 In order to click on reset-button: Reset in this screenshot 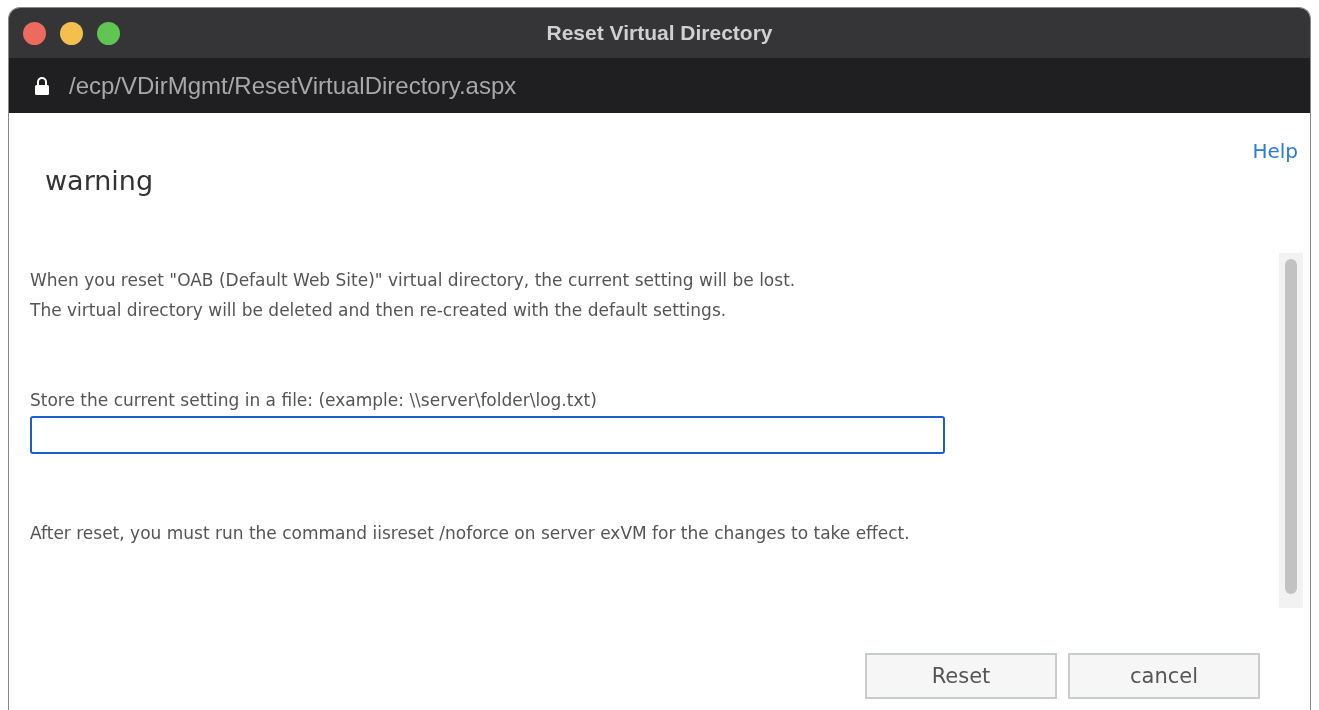, I will do `click(961, 676)`.